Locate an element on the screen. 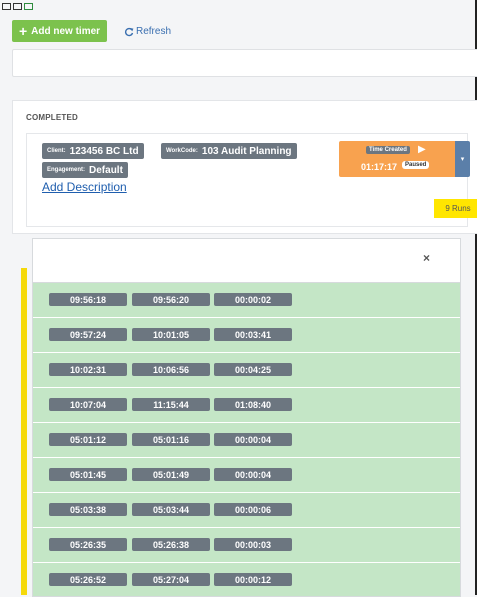  run-duration: 00:03:41 is located at coordinates (253, 334).